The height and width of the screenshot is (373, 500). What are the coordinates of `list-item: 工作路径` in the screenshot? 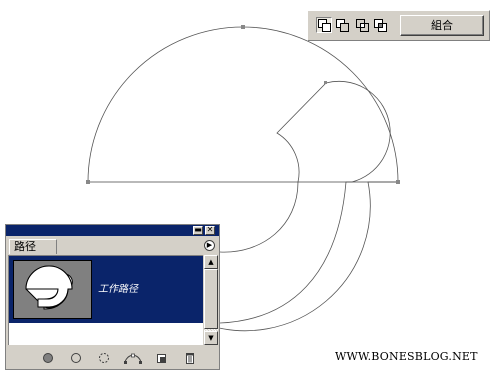 It's located at (106, 289).